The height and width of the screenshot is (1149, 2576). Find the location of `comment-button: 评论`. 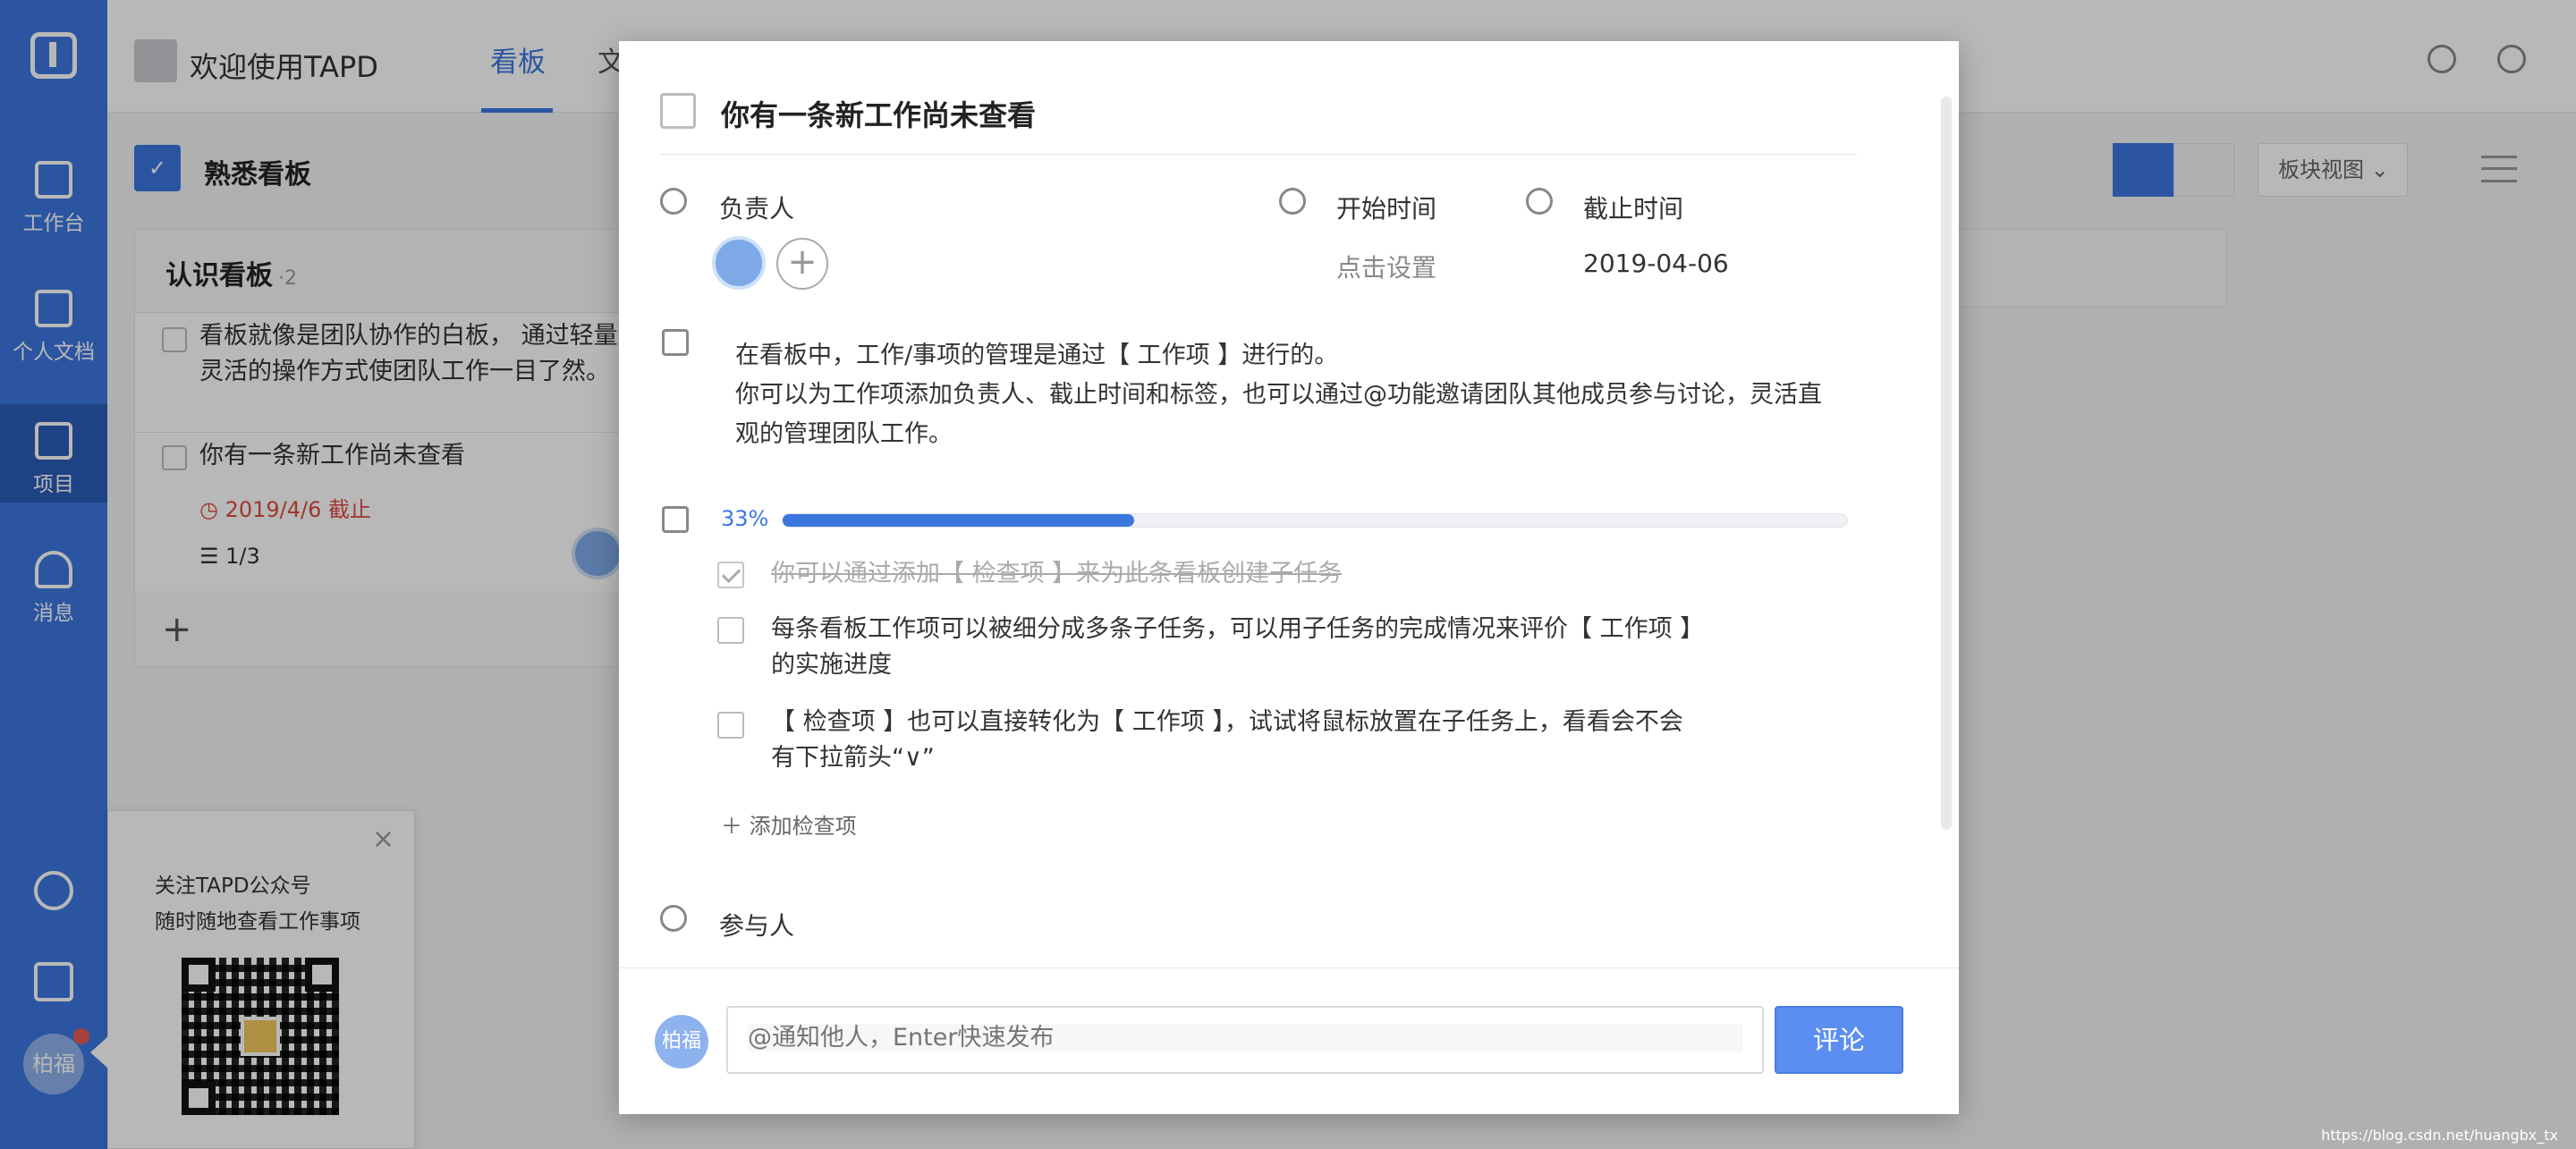

comment-button: 评论 is located at coordinates (1839, 1040).